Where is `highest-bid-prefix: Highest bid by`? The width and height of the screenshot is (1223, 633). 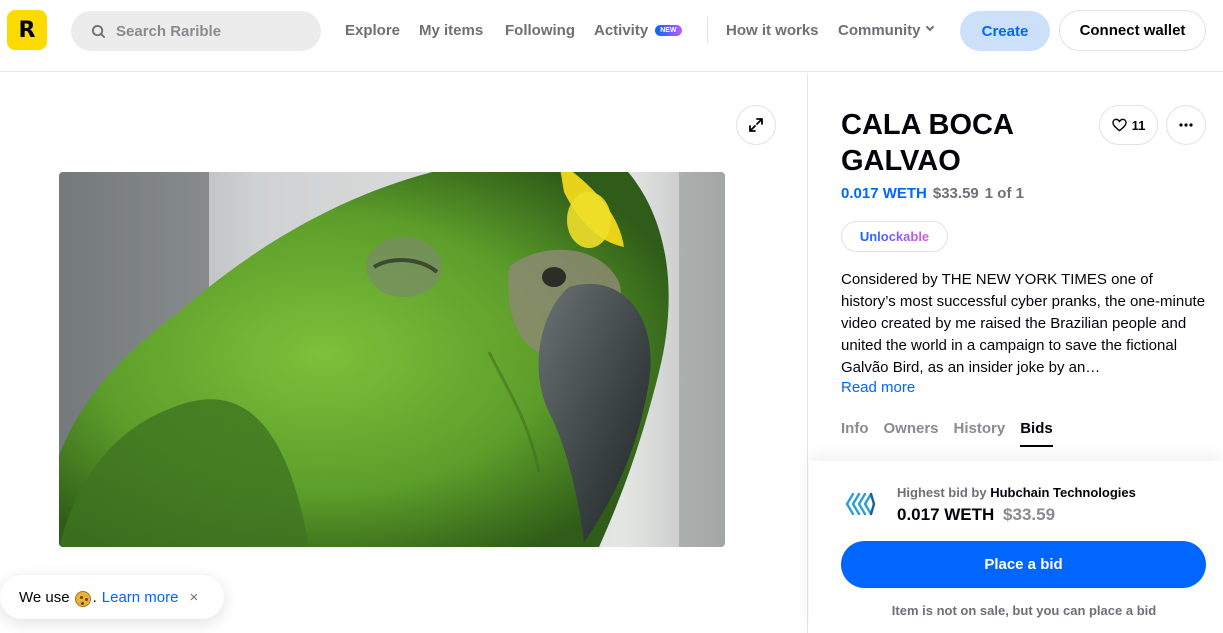 highest-bid-prefix: Highest bid by is located at coordinates (942, 492).